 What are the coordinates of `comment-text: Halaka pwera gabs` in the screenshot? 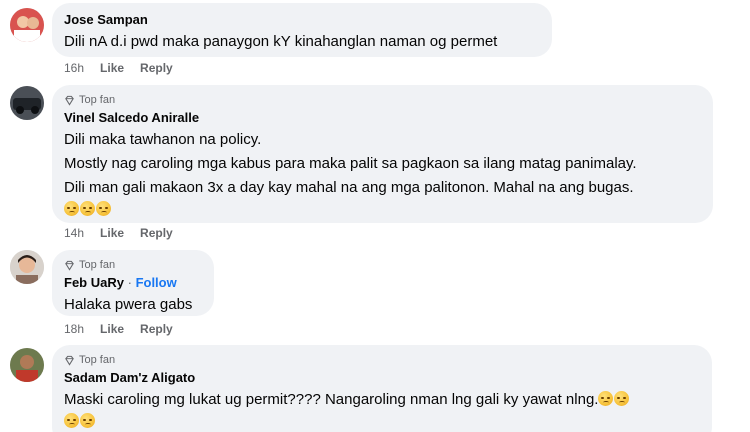 It's located at (128, 304).